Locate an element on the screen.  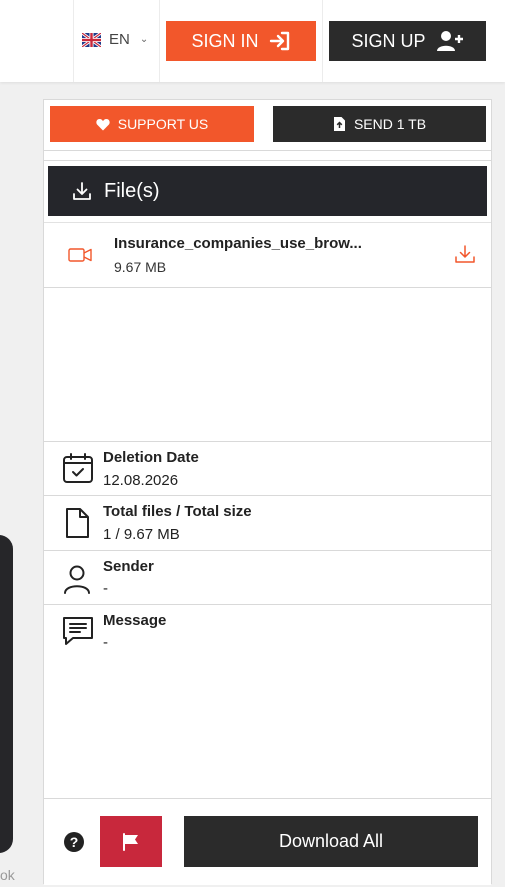
calendar-icon is located at coordinates (78, 468).